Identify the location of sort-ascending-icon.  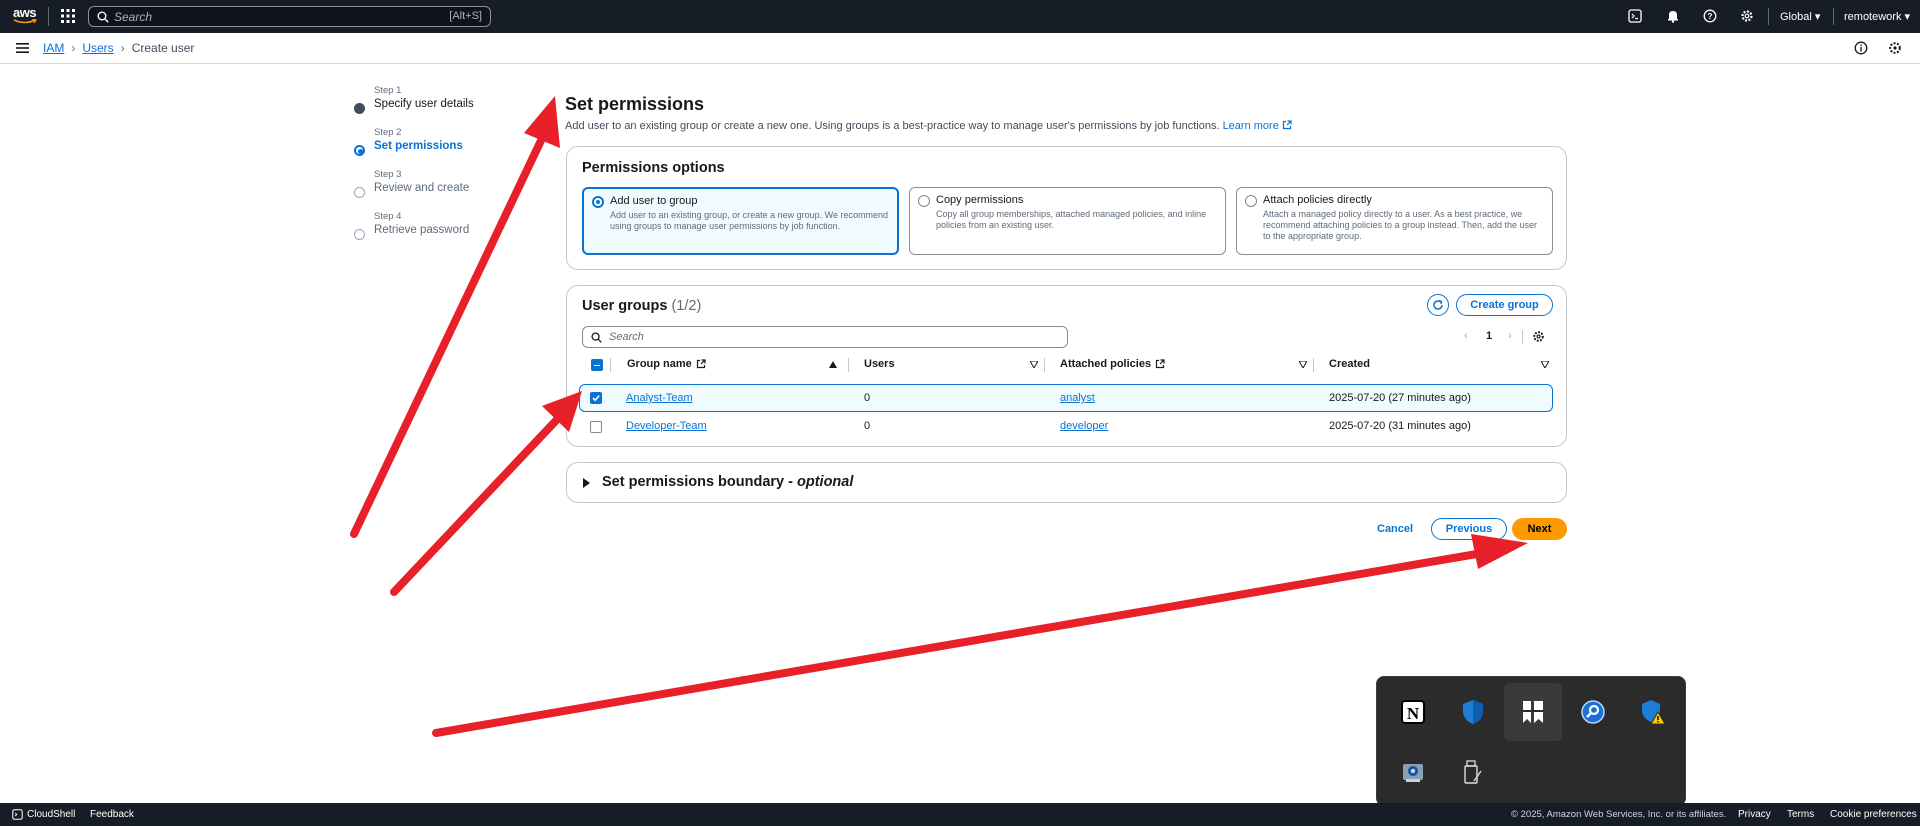
(833, 364).